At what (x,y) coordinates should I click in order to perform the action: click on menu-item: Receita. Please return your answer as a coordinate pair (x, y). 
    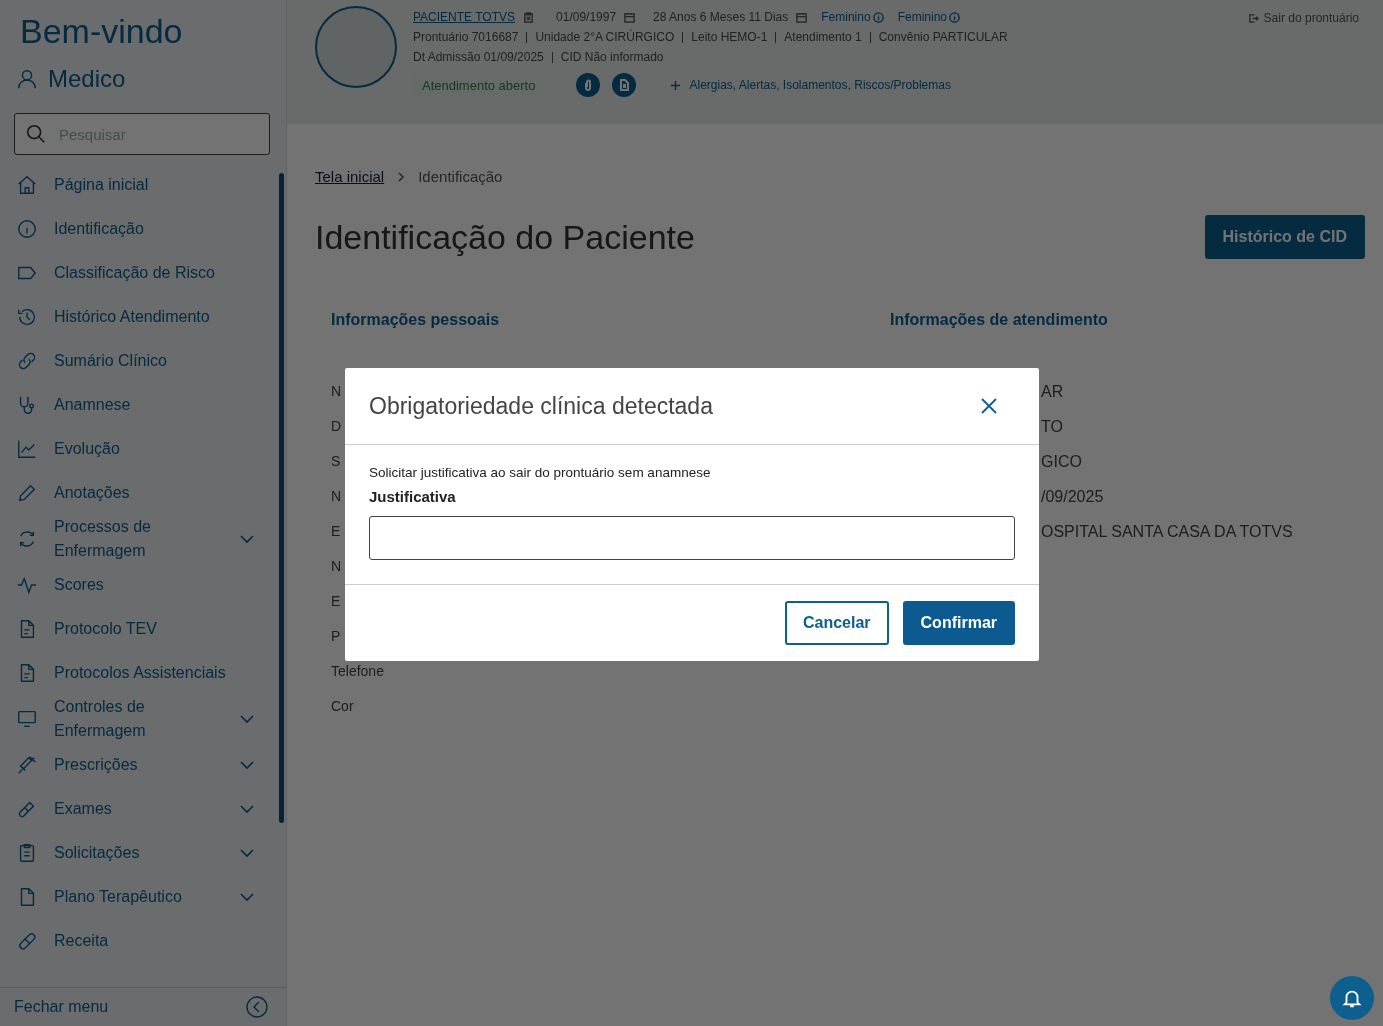
    Looking at the image, I should click on (136, 941).